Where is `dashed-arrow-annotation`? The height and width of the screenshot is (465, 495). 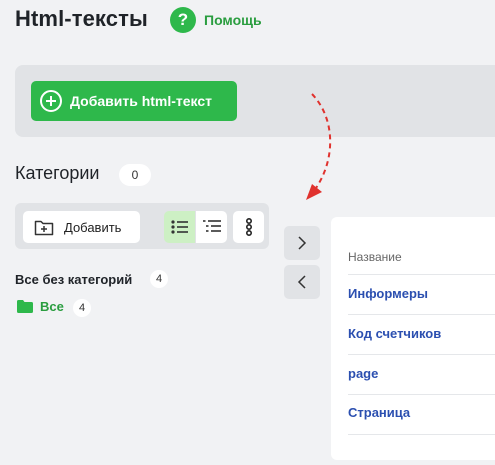 dashed-arrow-annotation is located at coordinates (319, 146).